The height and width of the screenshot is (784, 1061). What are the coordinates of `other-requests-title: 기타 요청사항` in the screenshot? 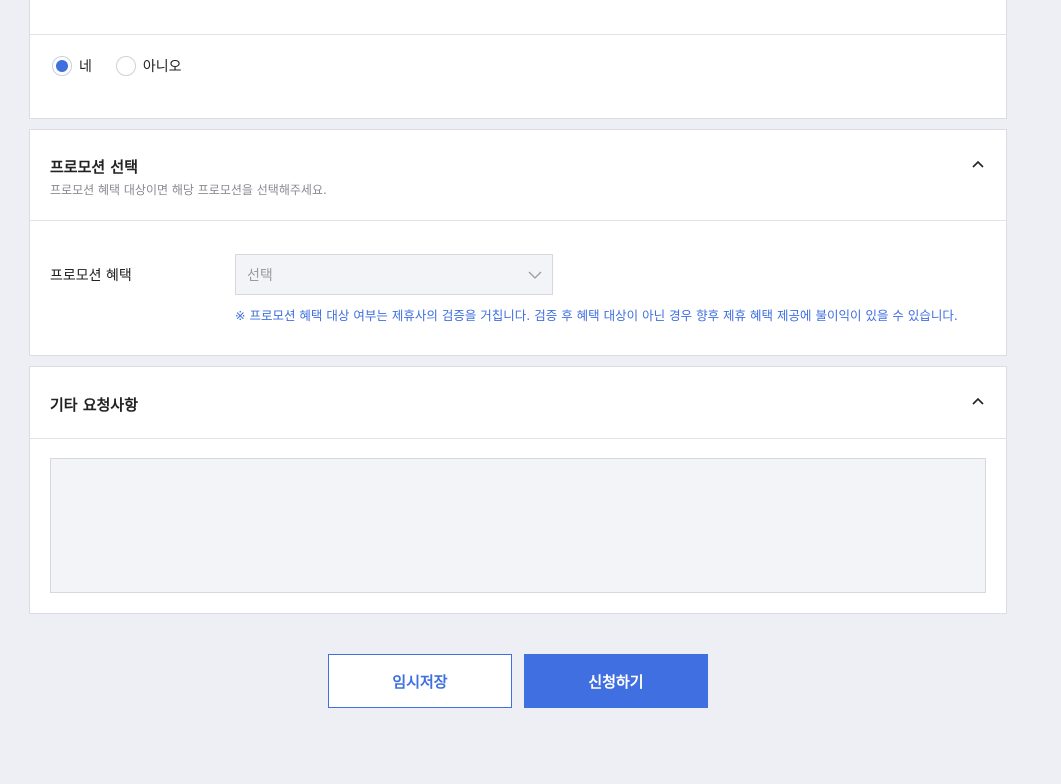 It's located at (94, 405).